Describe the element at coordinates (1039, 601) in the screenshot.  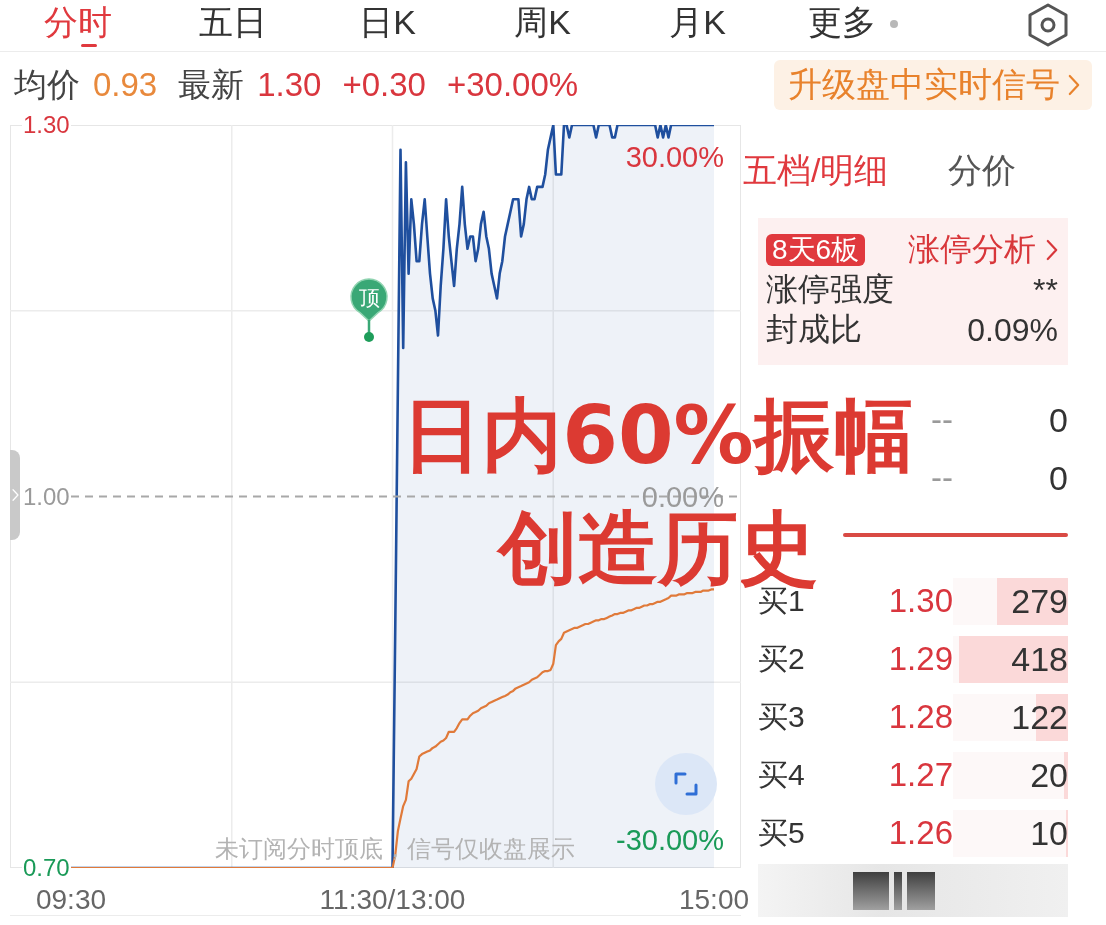
I see `order-volume: 279` at that location.